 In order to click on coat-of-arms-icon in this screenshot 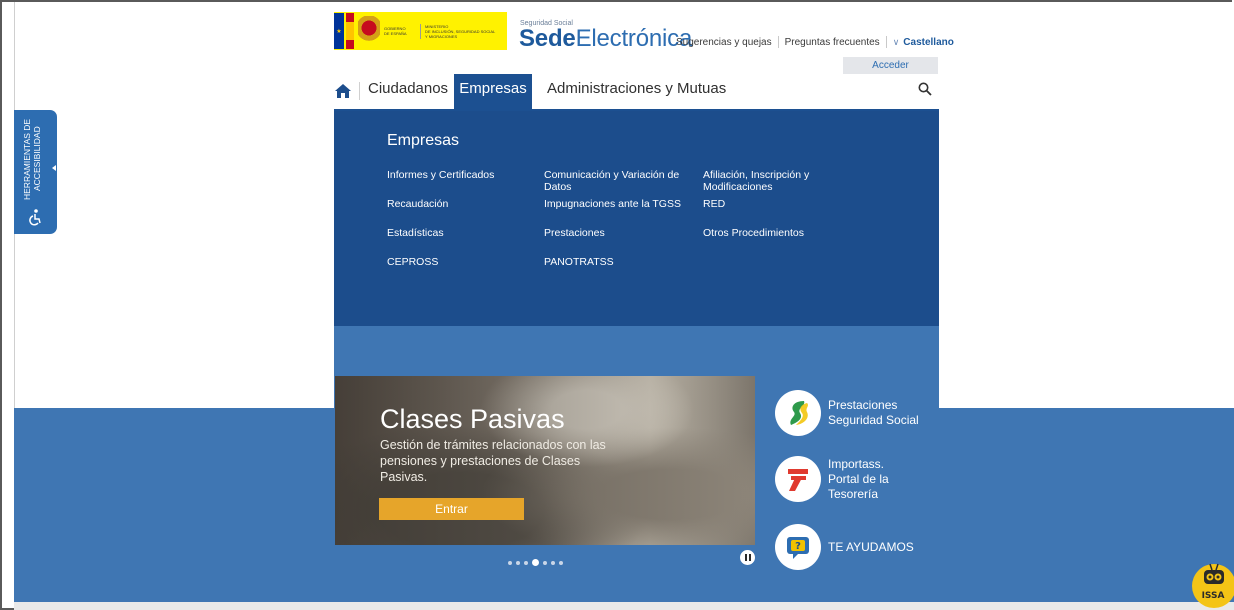, I will do `click(369, 31)`.